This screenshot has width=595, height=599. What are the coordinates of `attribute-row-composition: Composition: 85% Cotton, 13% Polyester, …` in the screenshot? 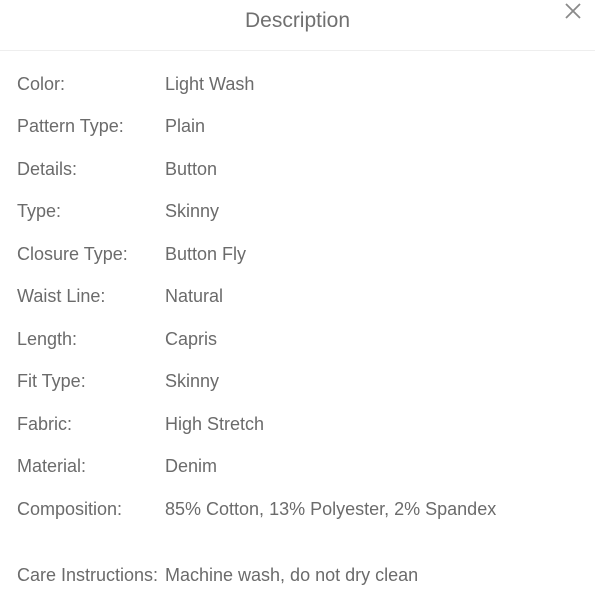 It's located at (297, 507).